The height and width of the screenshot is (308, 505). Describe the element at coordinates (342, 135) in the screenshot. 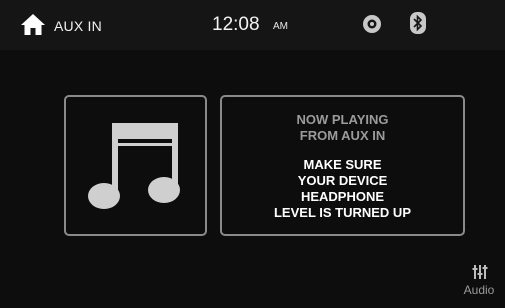

I see `now-playing-line: FROM AUX IN` at that location.